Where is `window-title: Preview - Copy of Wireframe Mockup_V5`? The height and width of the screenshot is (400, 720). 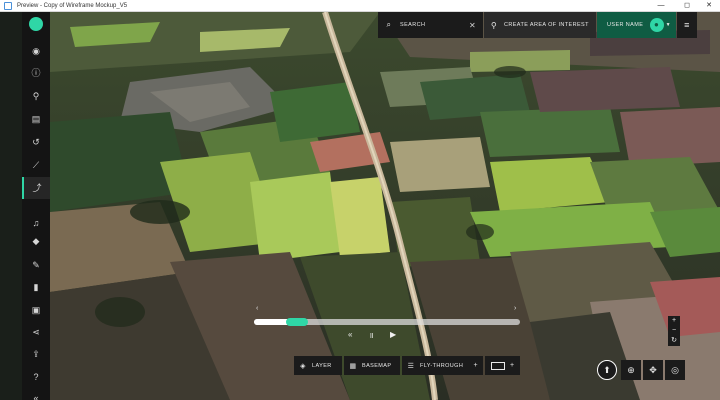 window-title: Preview - Copy of Wireframe Mockup_V5 is located at coordinates (72, 6).